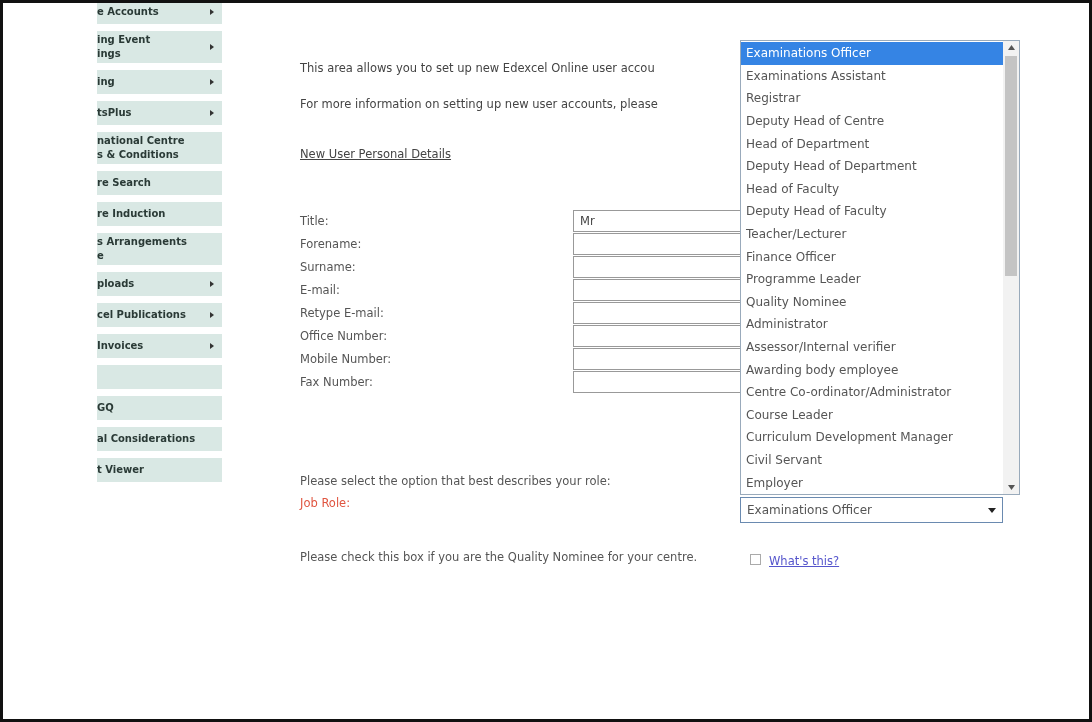 This screenshot has width=1092, height=722. I want to click on field-label: Mobile Number:, so click(346, 358).